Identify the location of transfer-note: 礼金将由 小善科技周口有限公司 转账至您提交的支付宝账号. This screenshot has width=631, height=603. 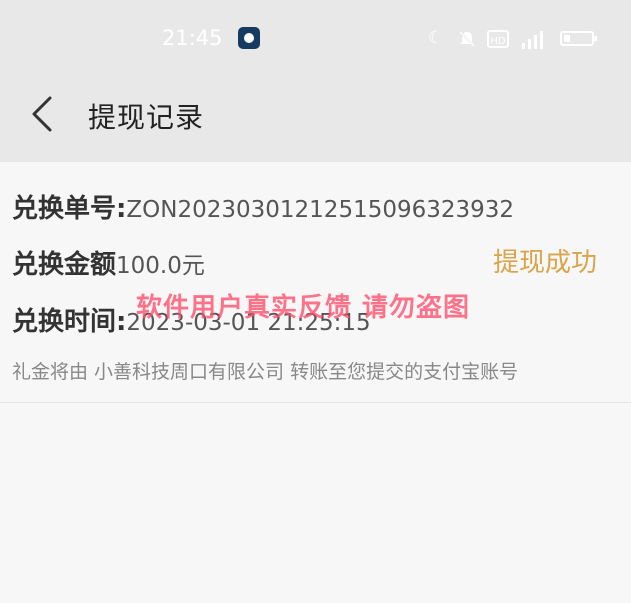
(265, 372).